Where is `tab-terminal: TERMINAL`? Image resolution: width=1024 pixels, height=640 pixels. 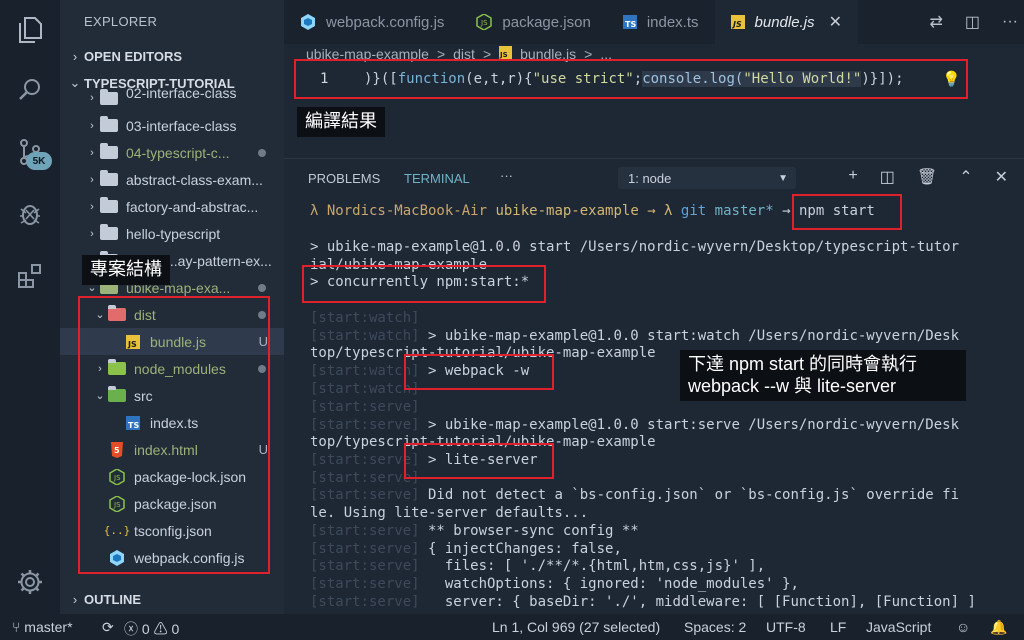
tab-terminal: TERMINAL is located at coordinates (437, 178).